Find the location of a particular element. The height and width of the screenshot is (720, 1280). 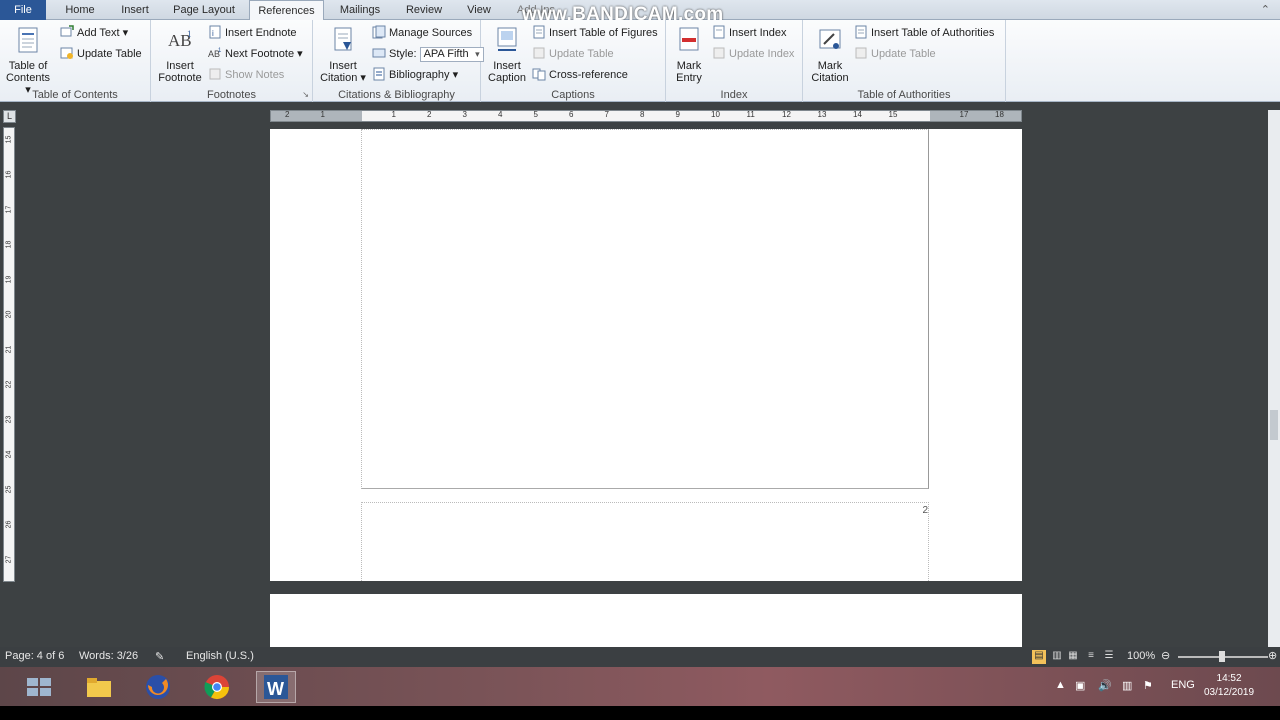

ruler-text-area is located at coordinates (646, 116).